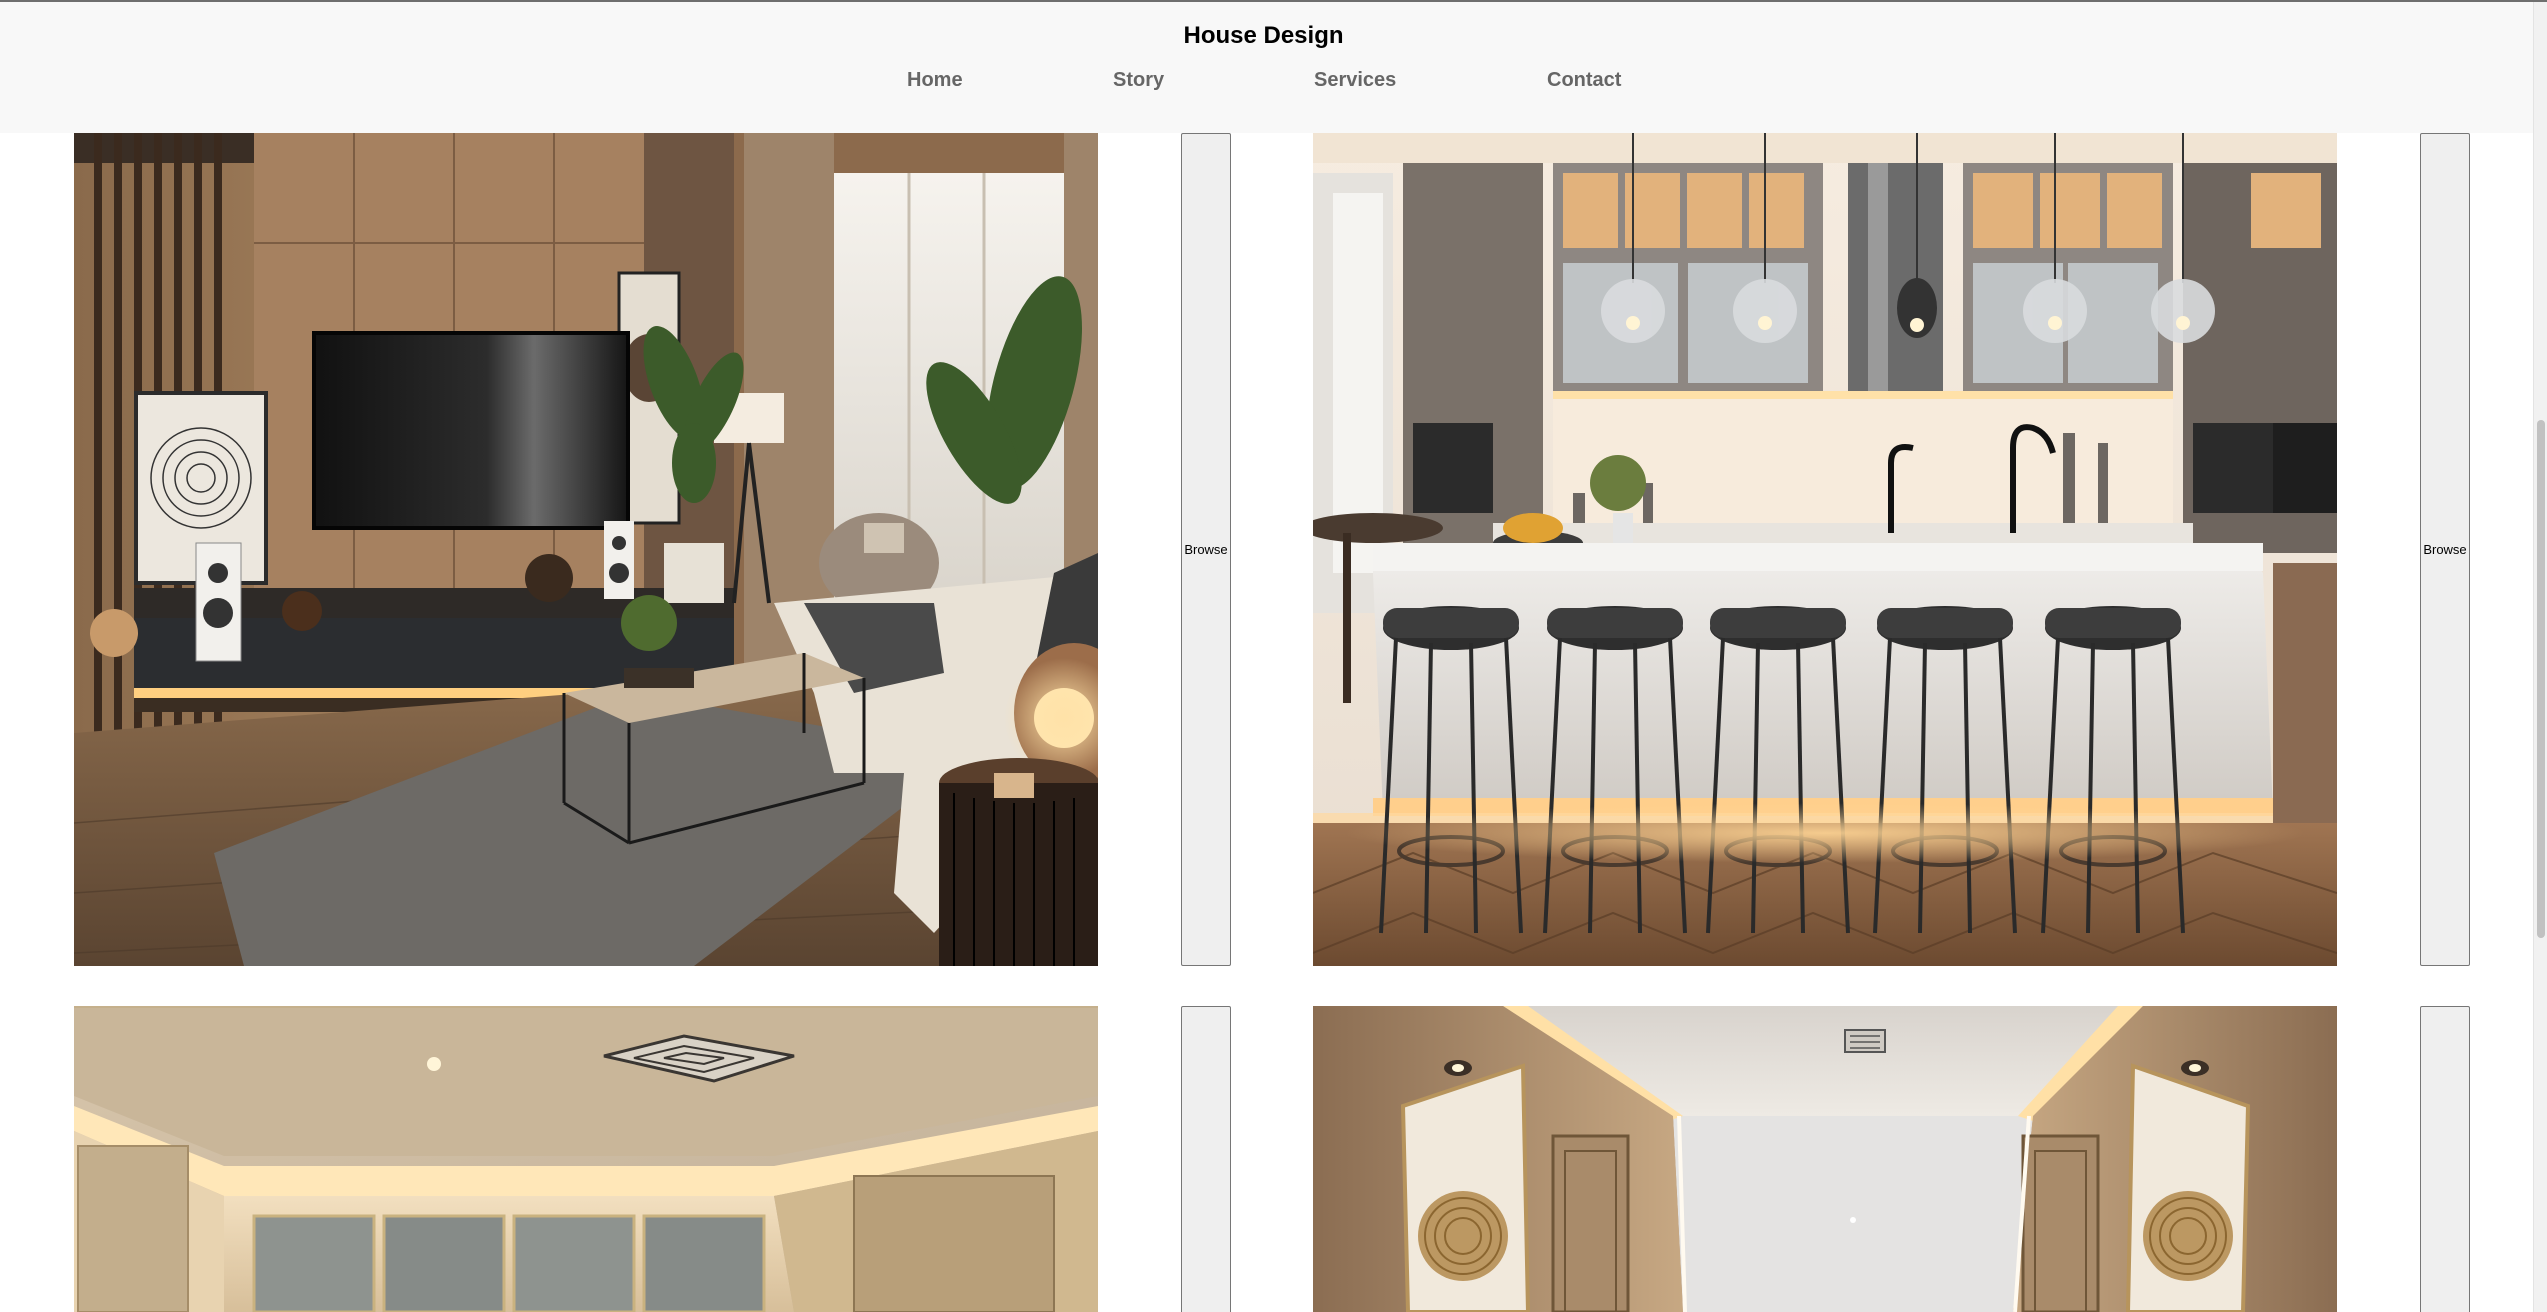 The image size is (2547, 1312). I want to click on browse-button-row-1-right: Browse, so click(2445, 549).